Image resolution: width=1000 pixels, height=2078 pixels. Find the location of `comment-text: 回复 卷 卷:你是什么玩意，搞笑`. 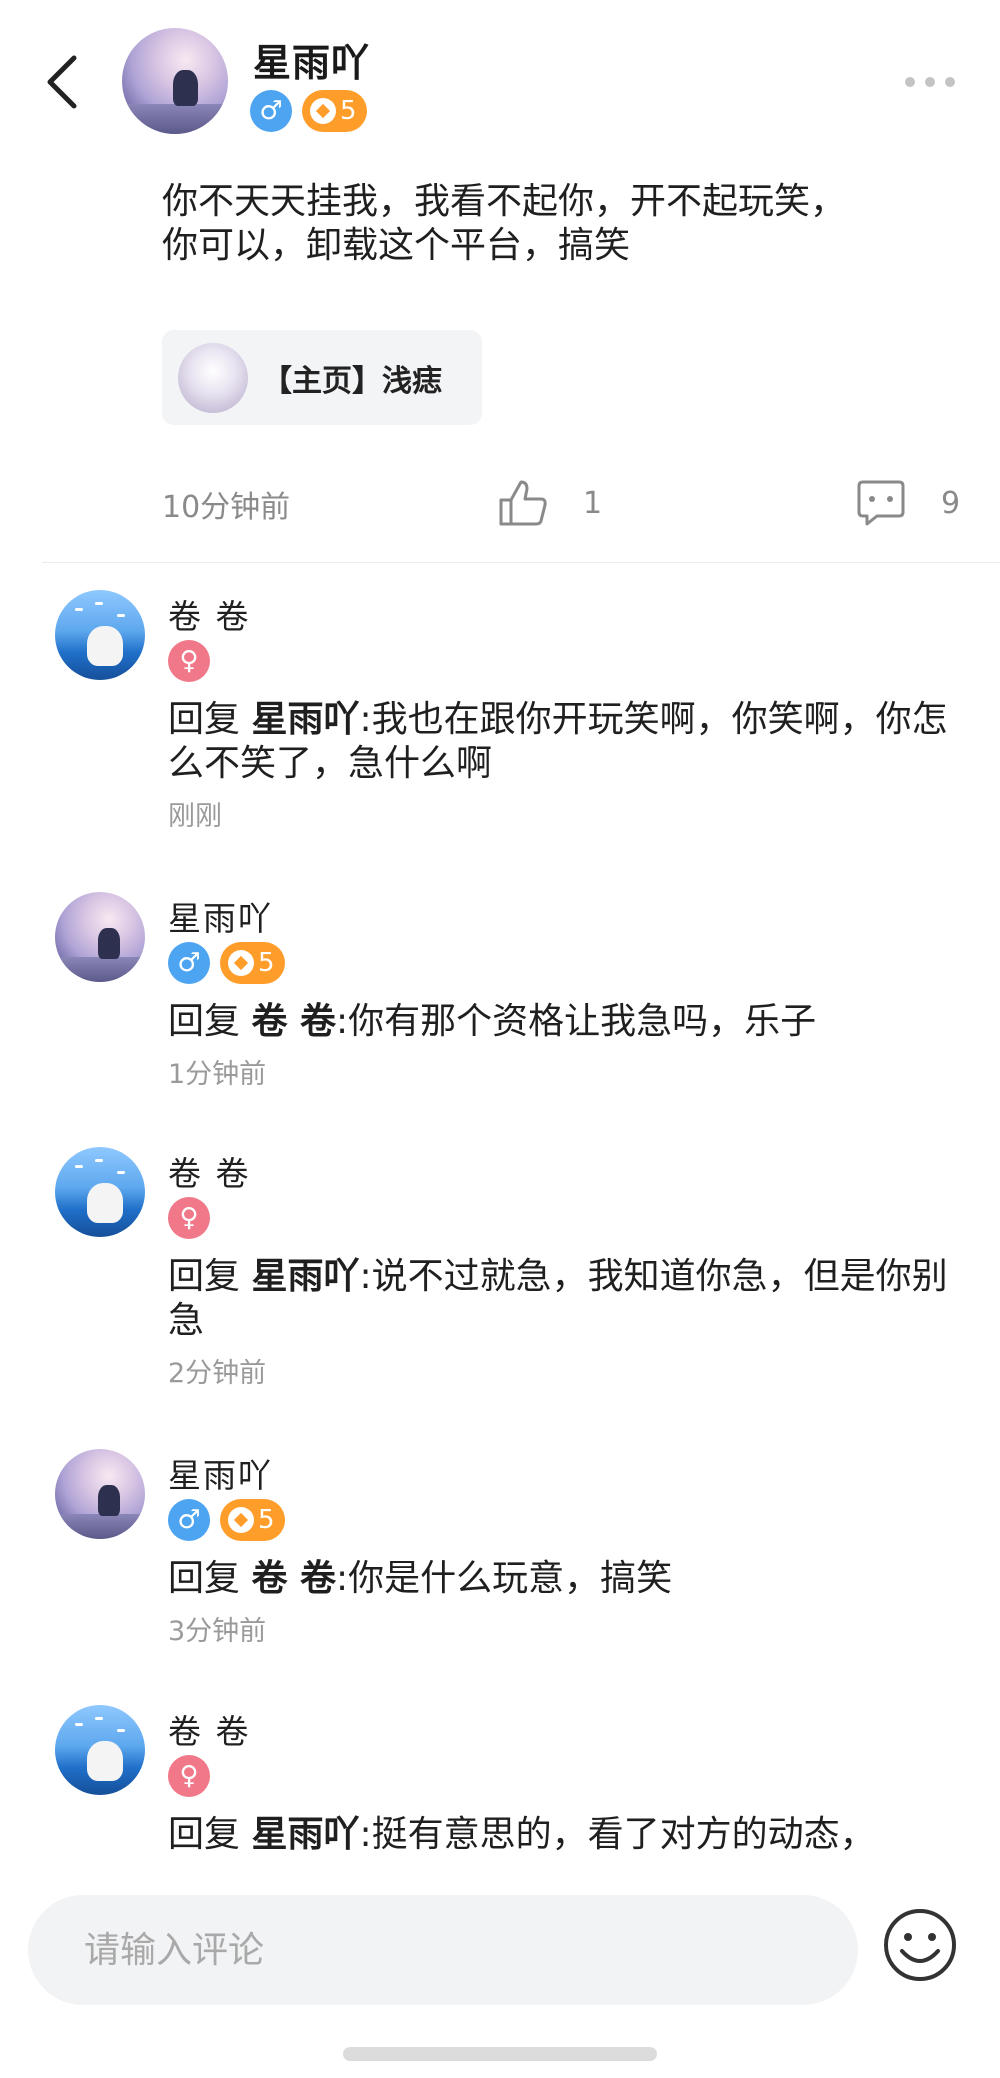

comment-text: 回复 卷 卷:你是什么玩意，搞笑 is located at coordinates (558, 1579).